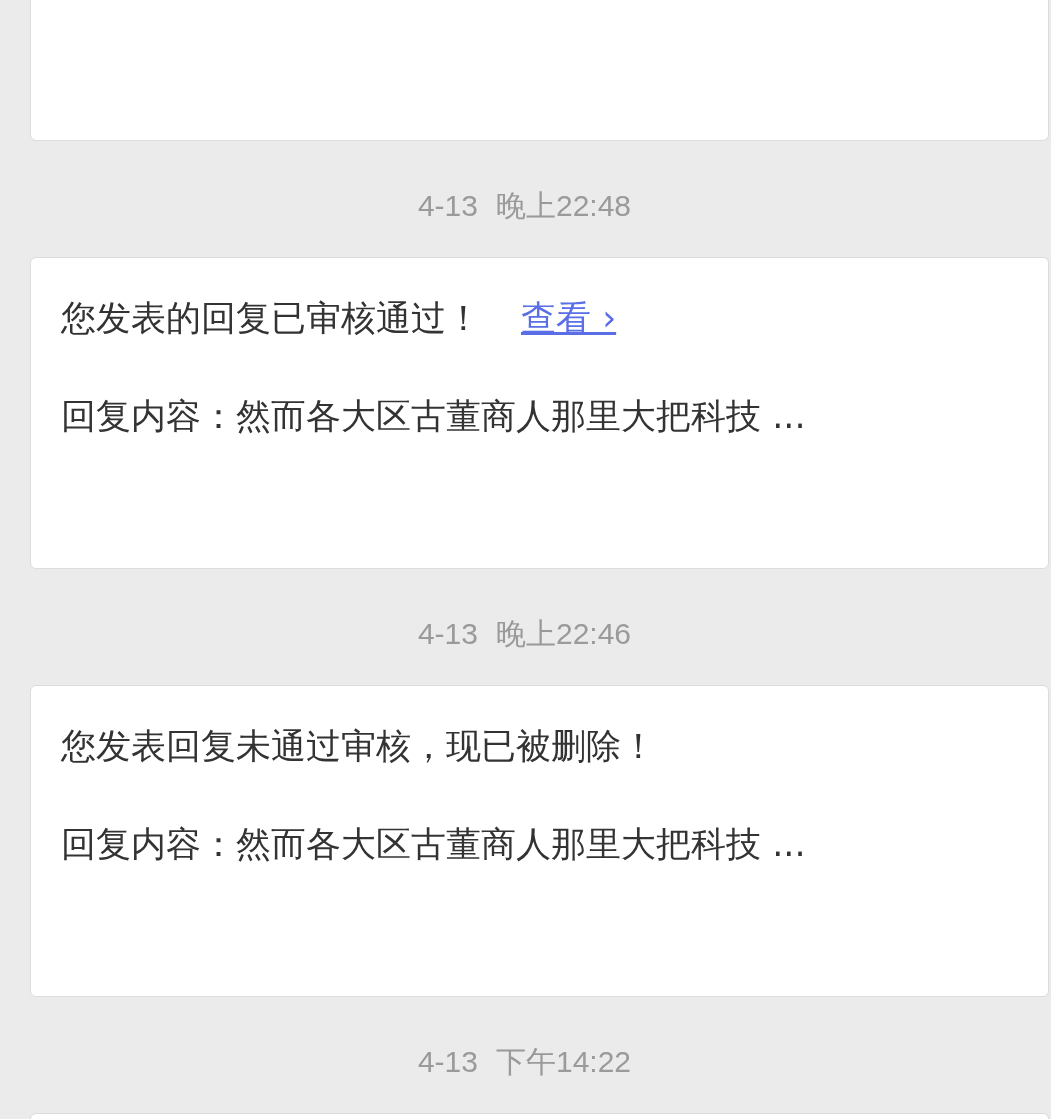 The height and width of the screenshot is (1119, 1051). I want to click on message-time: 下午14:22, so click(564, 1061).